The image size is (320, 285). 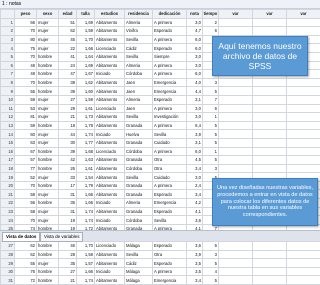 What do you see at coordinates (8, 22) in the screenshot?
I see `row-number: 1` at bounding box center [8, 22].